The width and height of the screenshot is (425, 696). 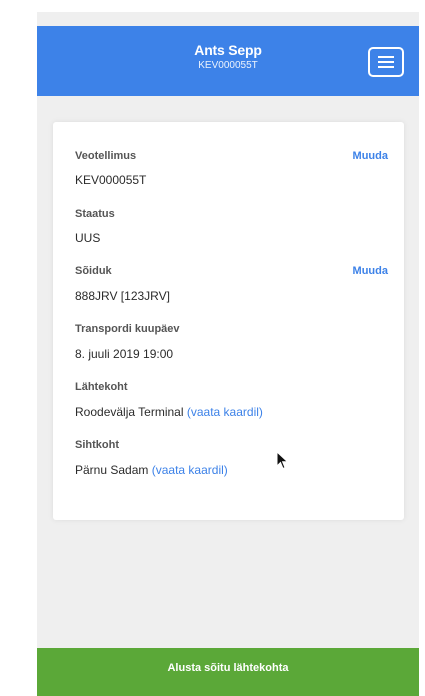 I want to click on origin-row: Roodevälja Terminal (vaata kaardil), so click(x=169, y=412).